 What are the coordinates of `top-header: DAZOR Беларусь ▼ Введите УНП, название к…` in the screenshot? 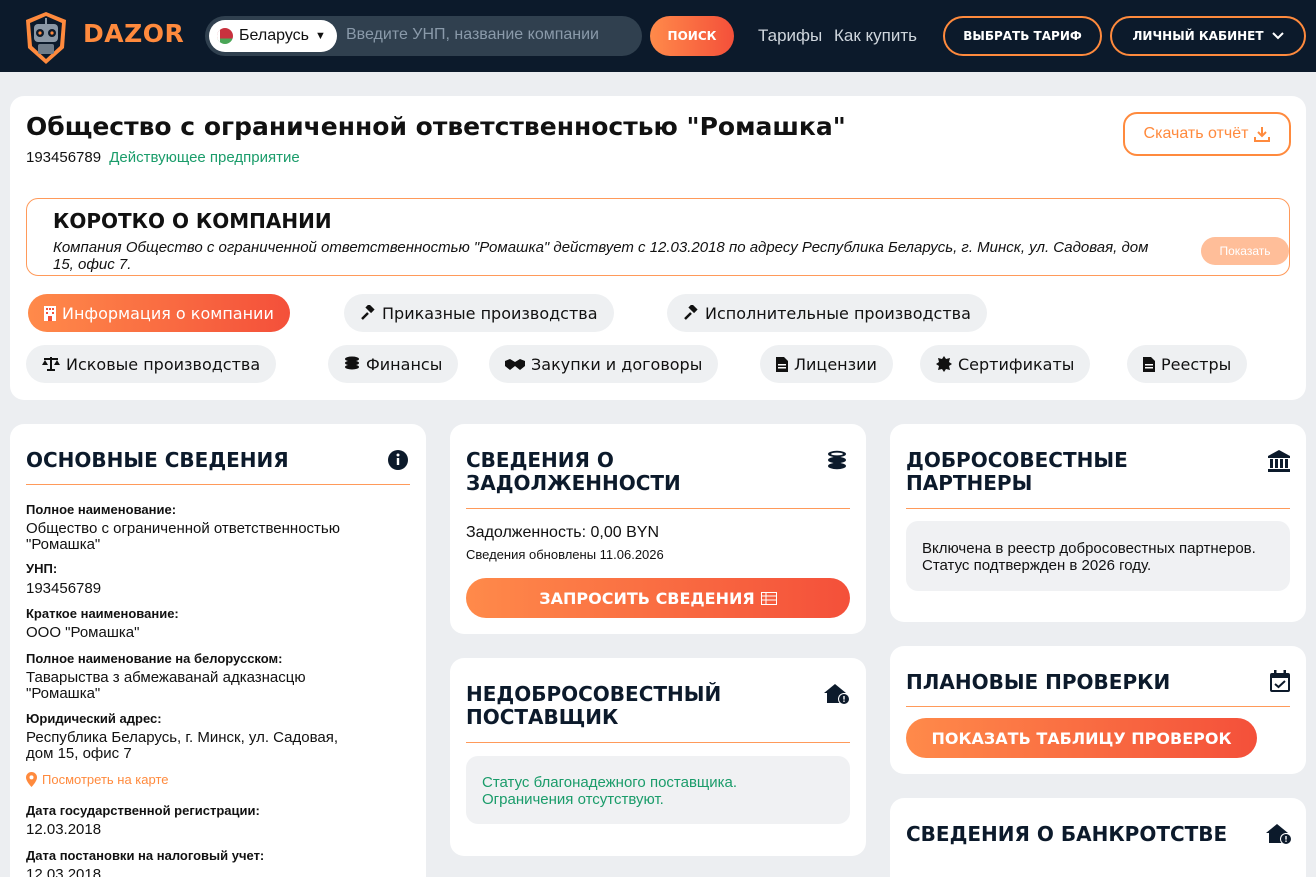 It's located at (658, 36).